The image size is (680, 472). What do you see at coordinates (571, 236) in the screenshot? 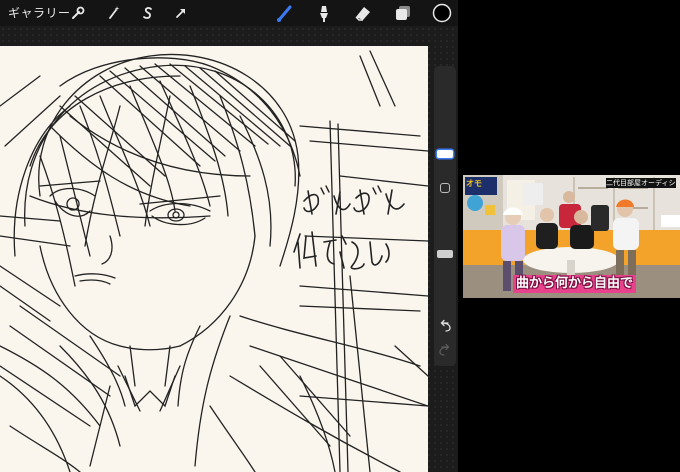
I see `picture-in-picture-video: オモ 二代目部屋オーディション 曲から何から自由で` at bounding box center [571, 236].